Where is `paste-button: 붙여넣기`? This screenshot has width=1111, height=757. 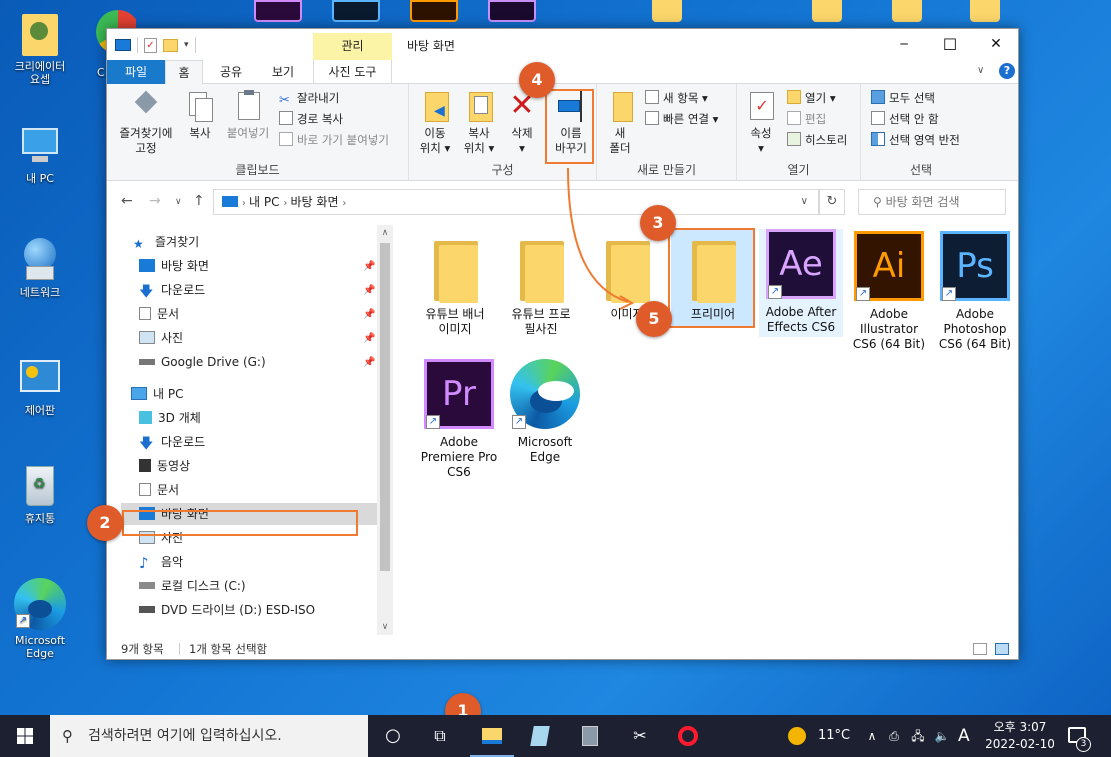 paste-button: 붙여넣기 is located at coordinates (248, 115).